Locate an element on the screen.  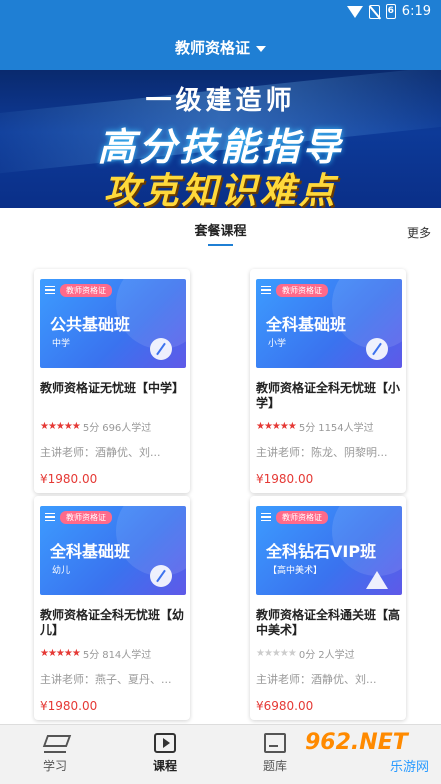
battery-icon: 6 is located at coordinates (390, 11).